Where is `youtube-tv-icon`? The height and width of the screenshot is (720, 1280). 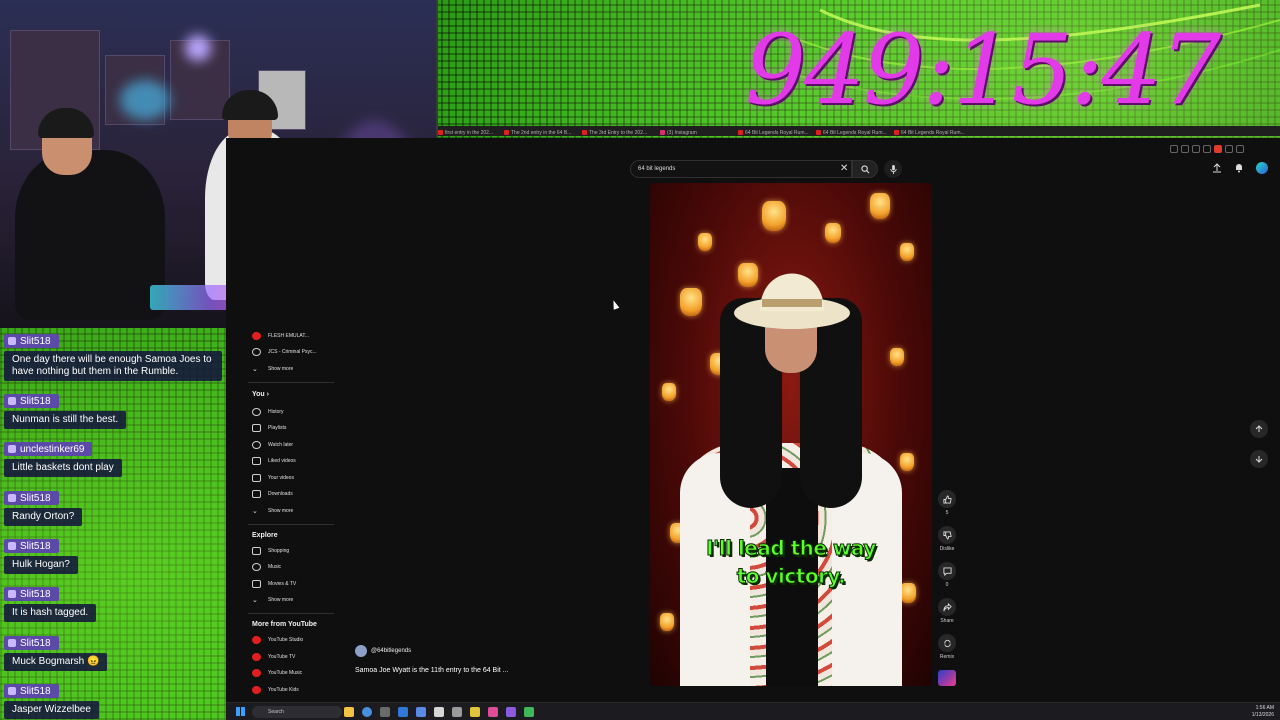
youtube-tv-icon is located at coordinates (256, 657).